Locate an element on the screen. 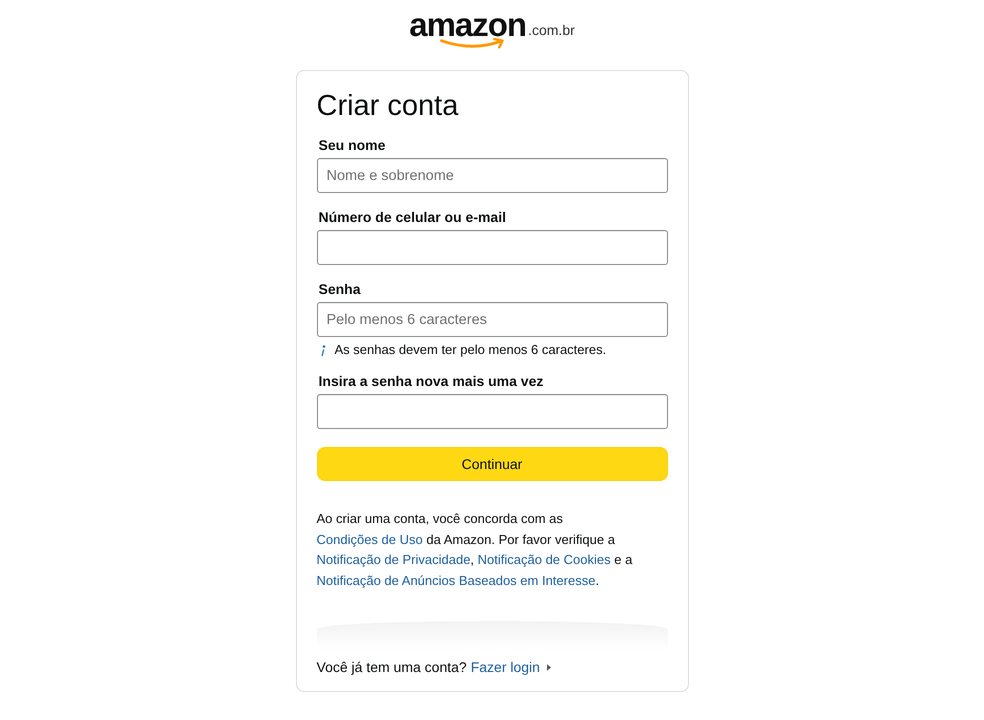 The width and height of the screenshot is (984, 720). policy-link: Notificação de Anúncios Baseados em Interesse is located at coordinates (456, 580).